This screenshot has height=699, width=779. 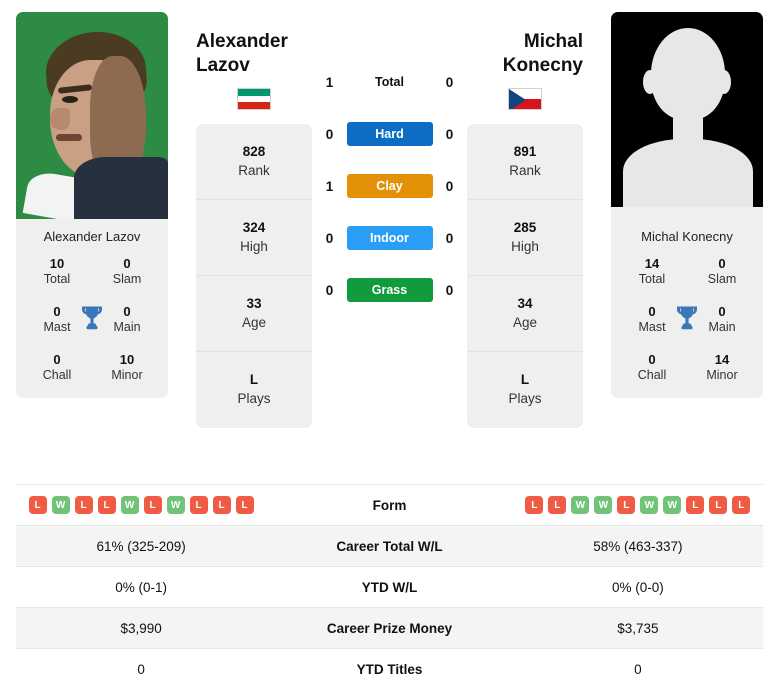 I want to click on row-label-career-total-wl: Career Total W/L, so click(x=389, y=546).